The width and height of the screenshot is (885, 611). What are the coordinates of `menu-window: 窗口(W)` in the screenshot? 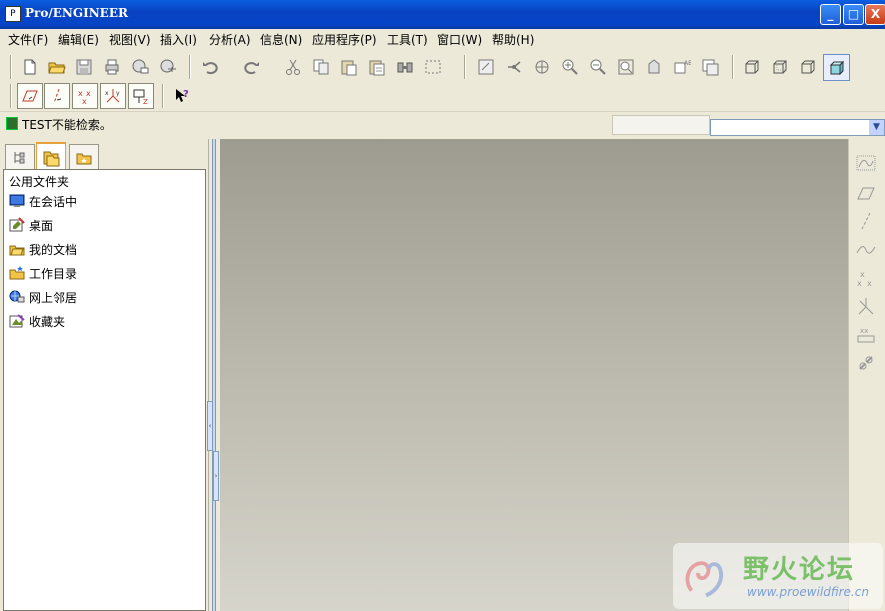 It's located at (459, 39).